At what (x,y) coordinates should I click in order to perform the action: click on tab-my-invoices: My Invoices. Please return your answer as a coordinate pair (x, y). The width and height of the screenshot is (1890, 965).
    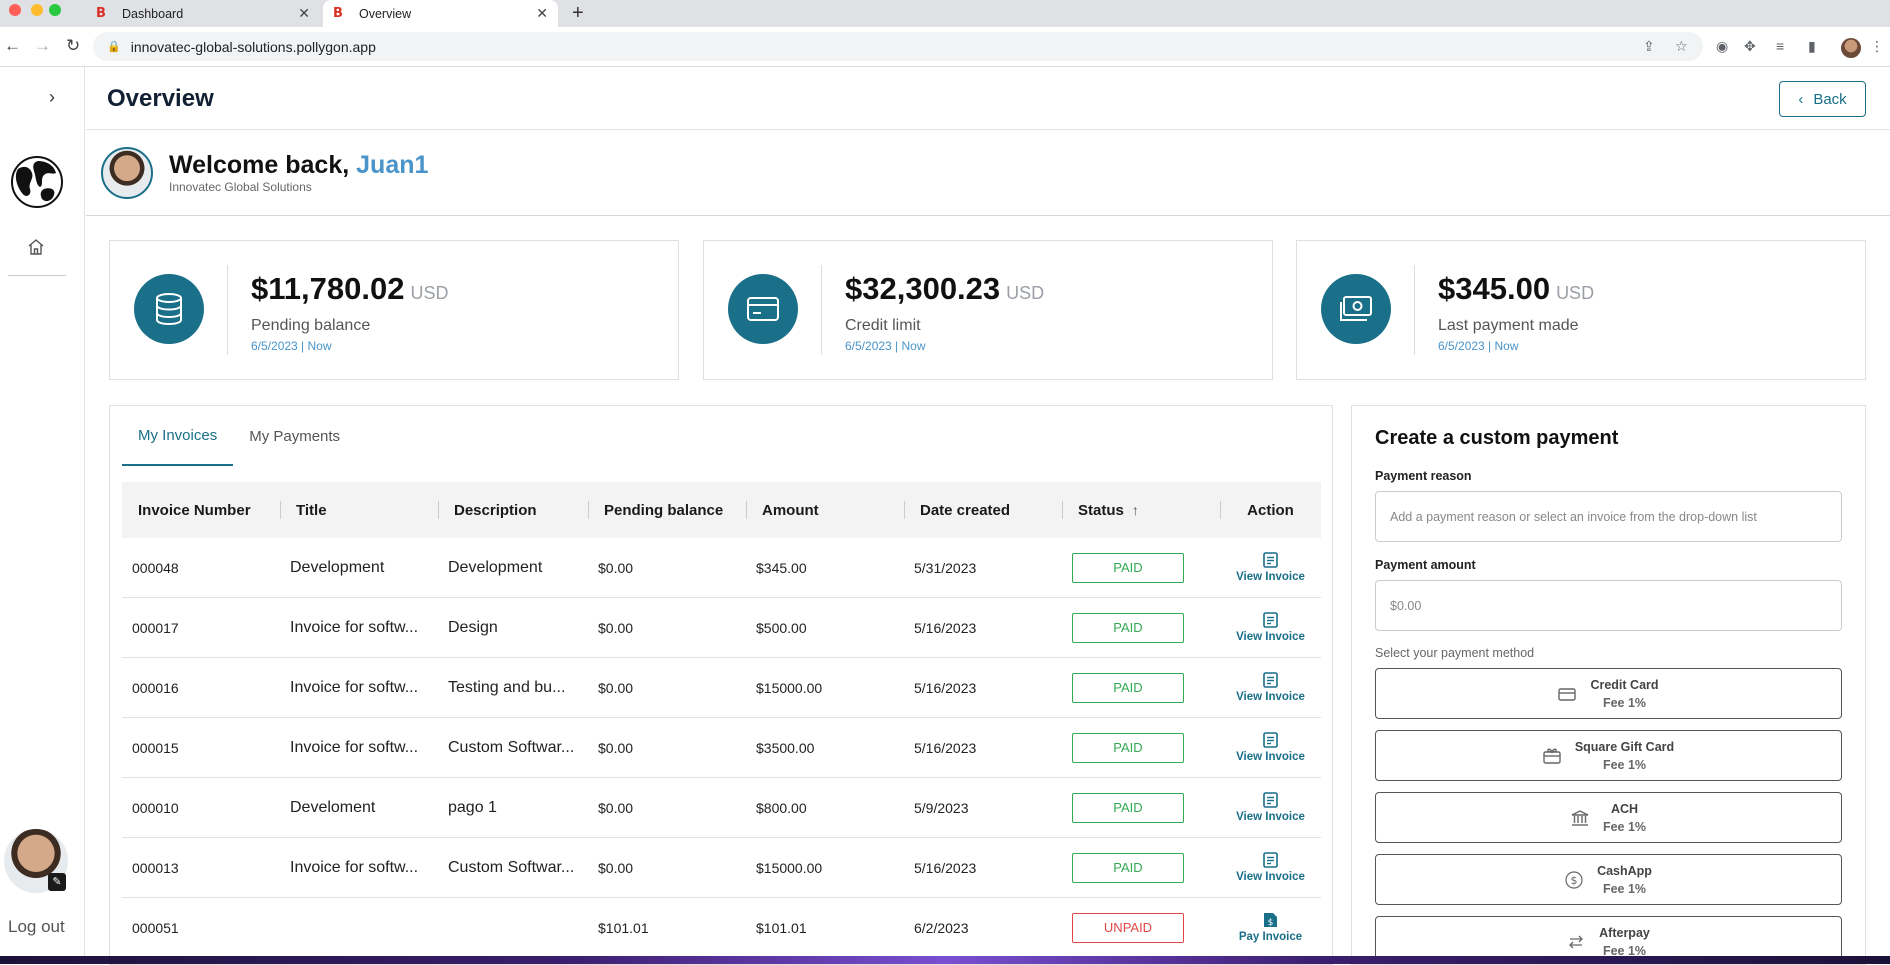
    Looking at the image, I should click on (178, 436).